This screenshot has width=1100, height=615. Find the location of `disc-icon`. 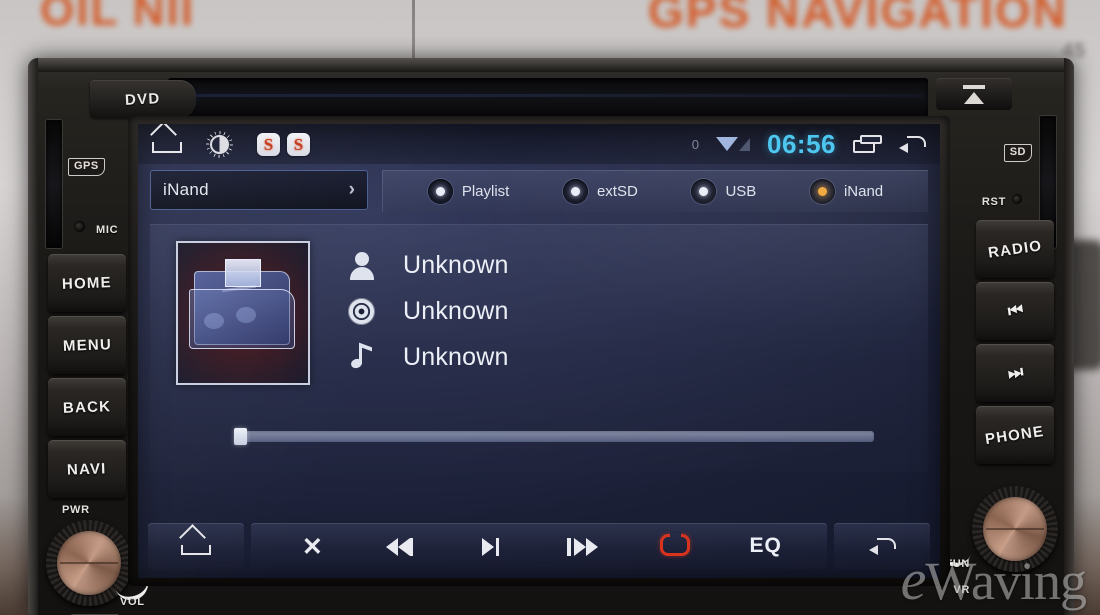

disc-icon is located at coordinates (361, 311).